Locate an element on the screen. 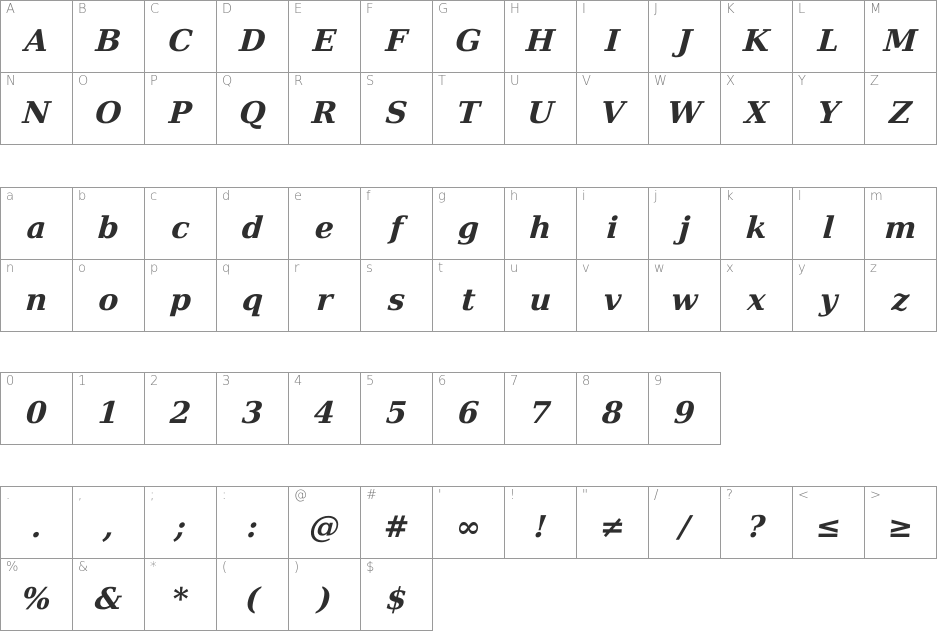 This screenshot has width=938, height=633. glyph-label: 5 is located at coordinates (370, 381).